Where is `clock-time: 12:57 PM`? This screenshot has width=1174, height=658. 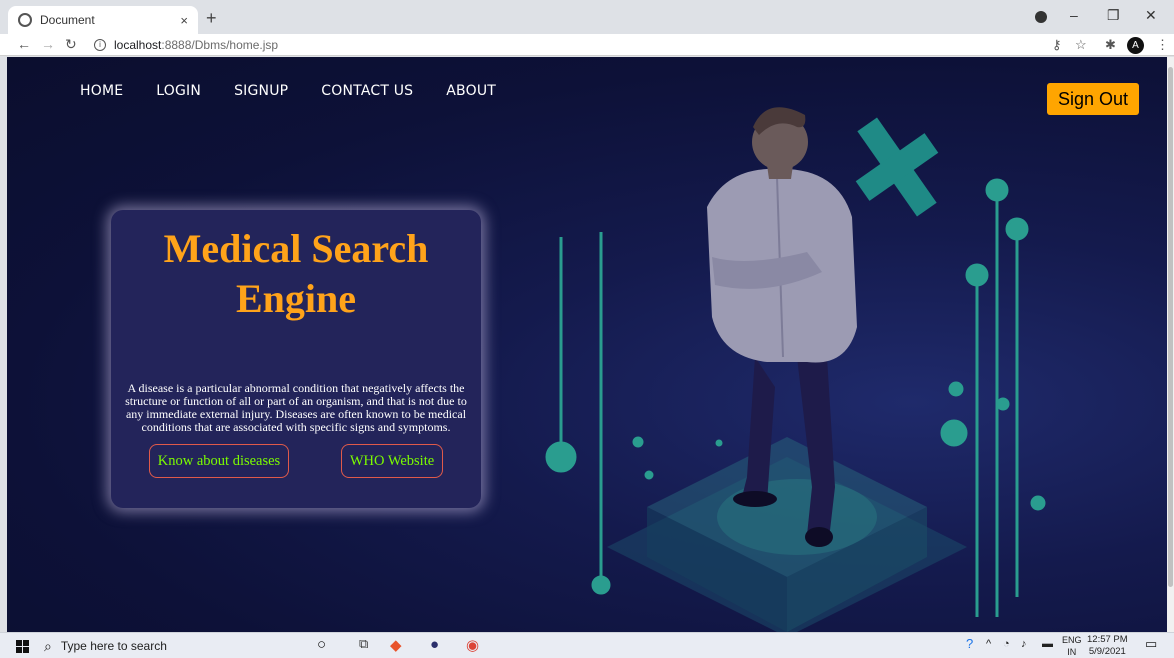 clock-time: 12:57 PM is located at coordinates (1107, 639).